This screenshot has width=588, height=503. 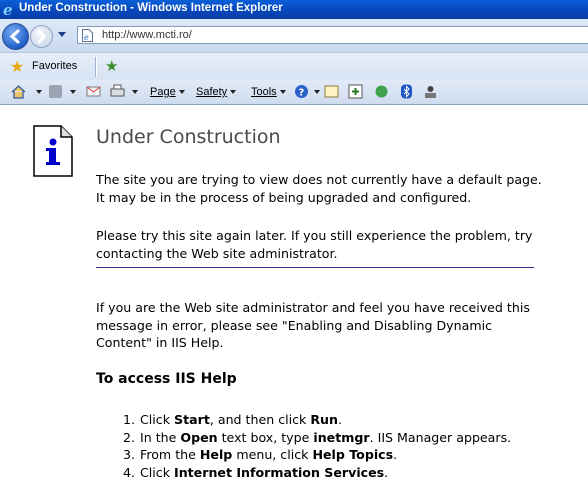 I want to click on command-bar: Page Safety Tools ?, so click(x=294, y=92).